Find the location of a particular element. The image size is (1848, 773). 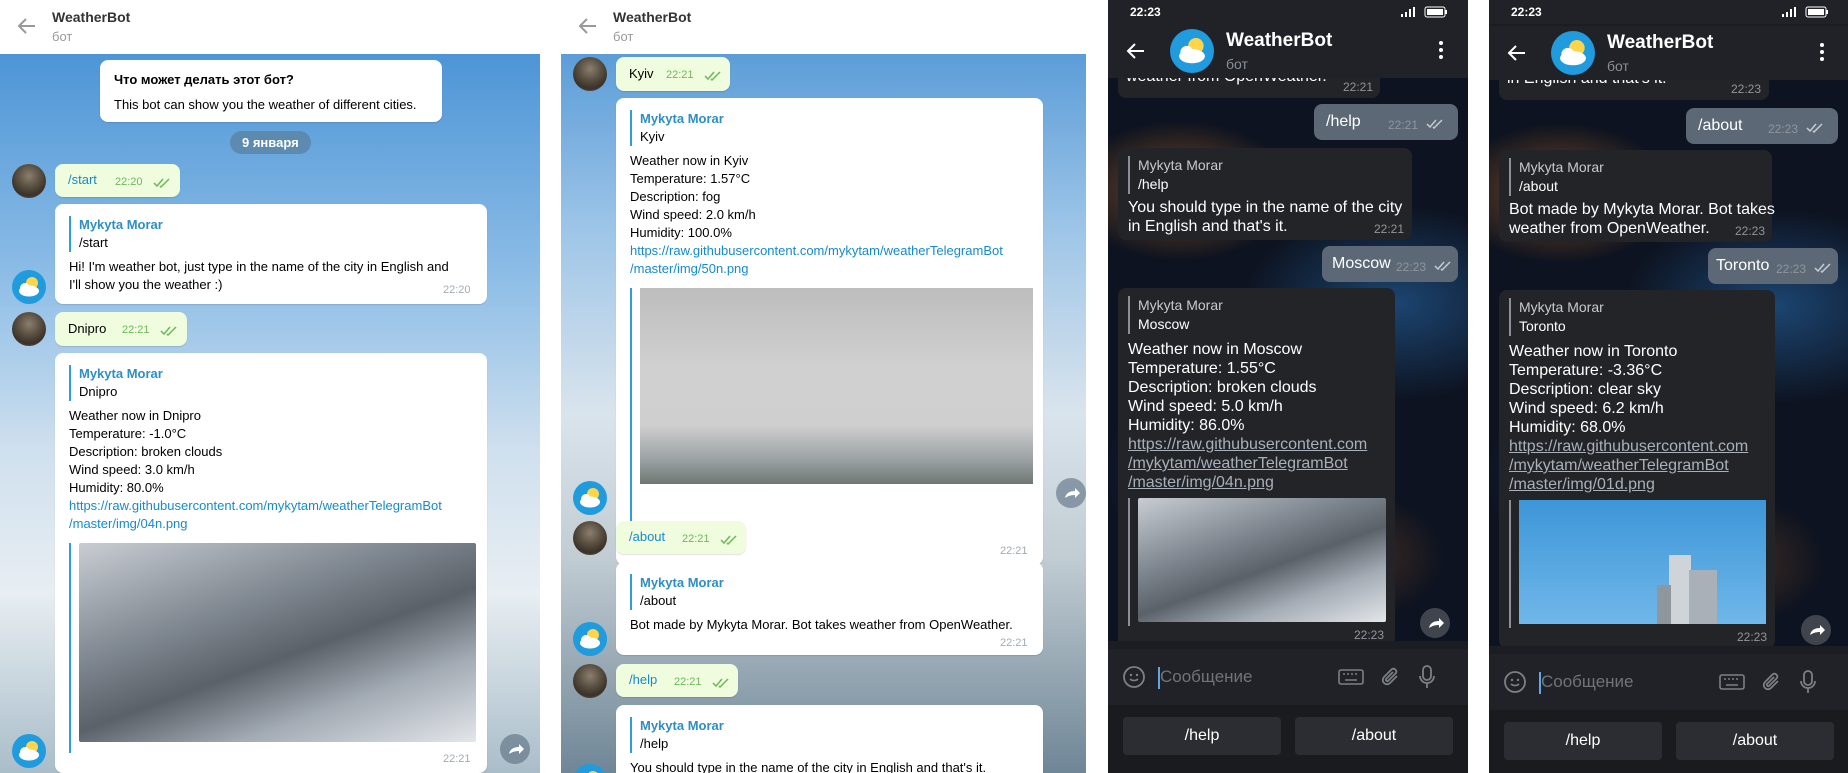

message-time: 22:23 is located at coordinates (1752, 637).